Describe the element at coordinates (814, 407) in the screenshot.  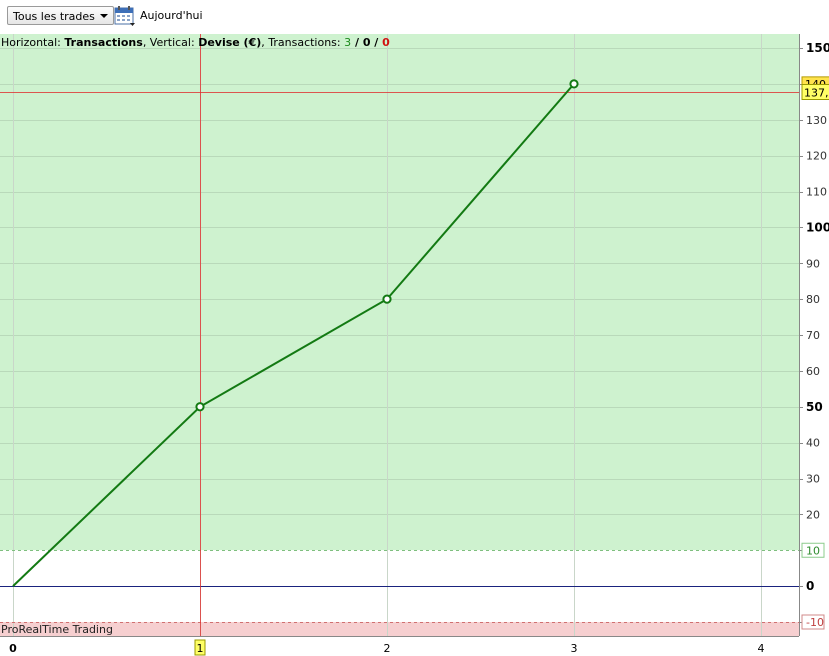
I see `y-tick-label: 50` at that location.